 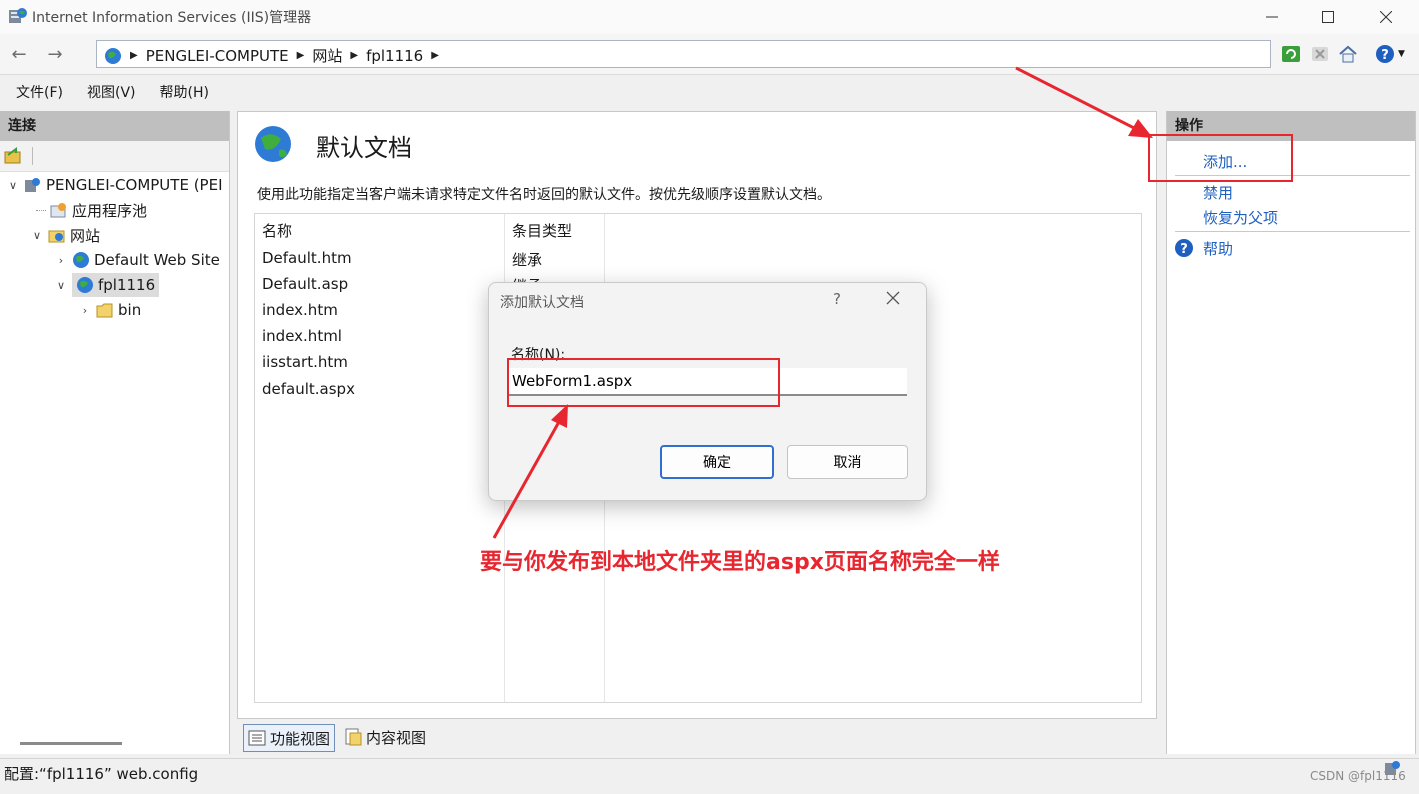 I want to click on breadcrumb: ▶ PENGLEI-COMPUTE ▶ 网站 ▶ fpl1116 ▶, so click(x=271, y=55).